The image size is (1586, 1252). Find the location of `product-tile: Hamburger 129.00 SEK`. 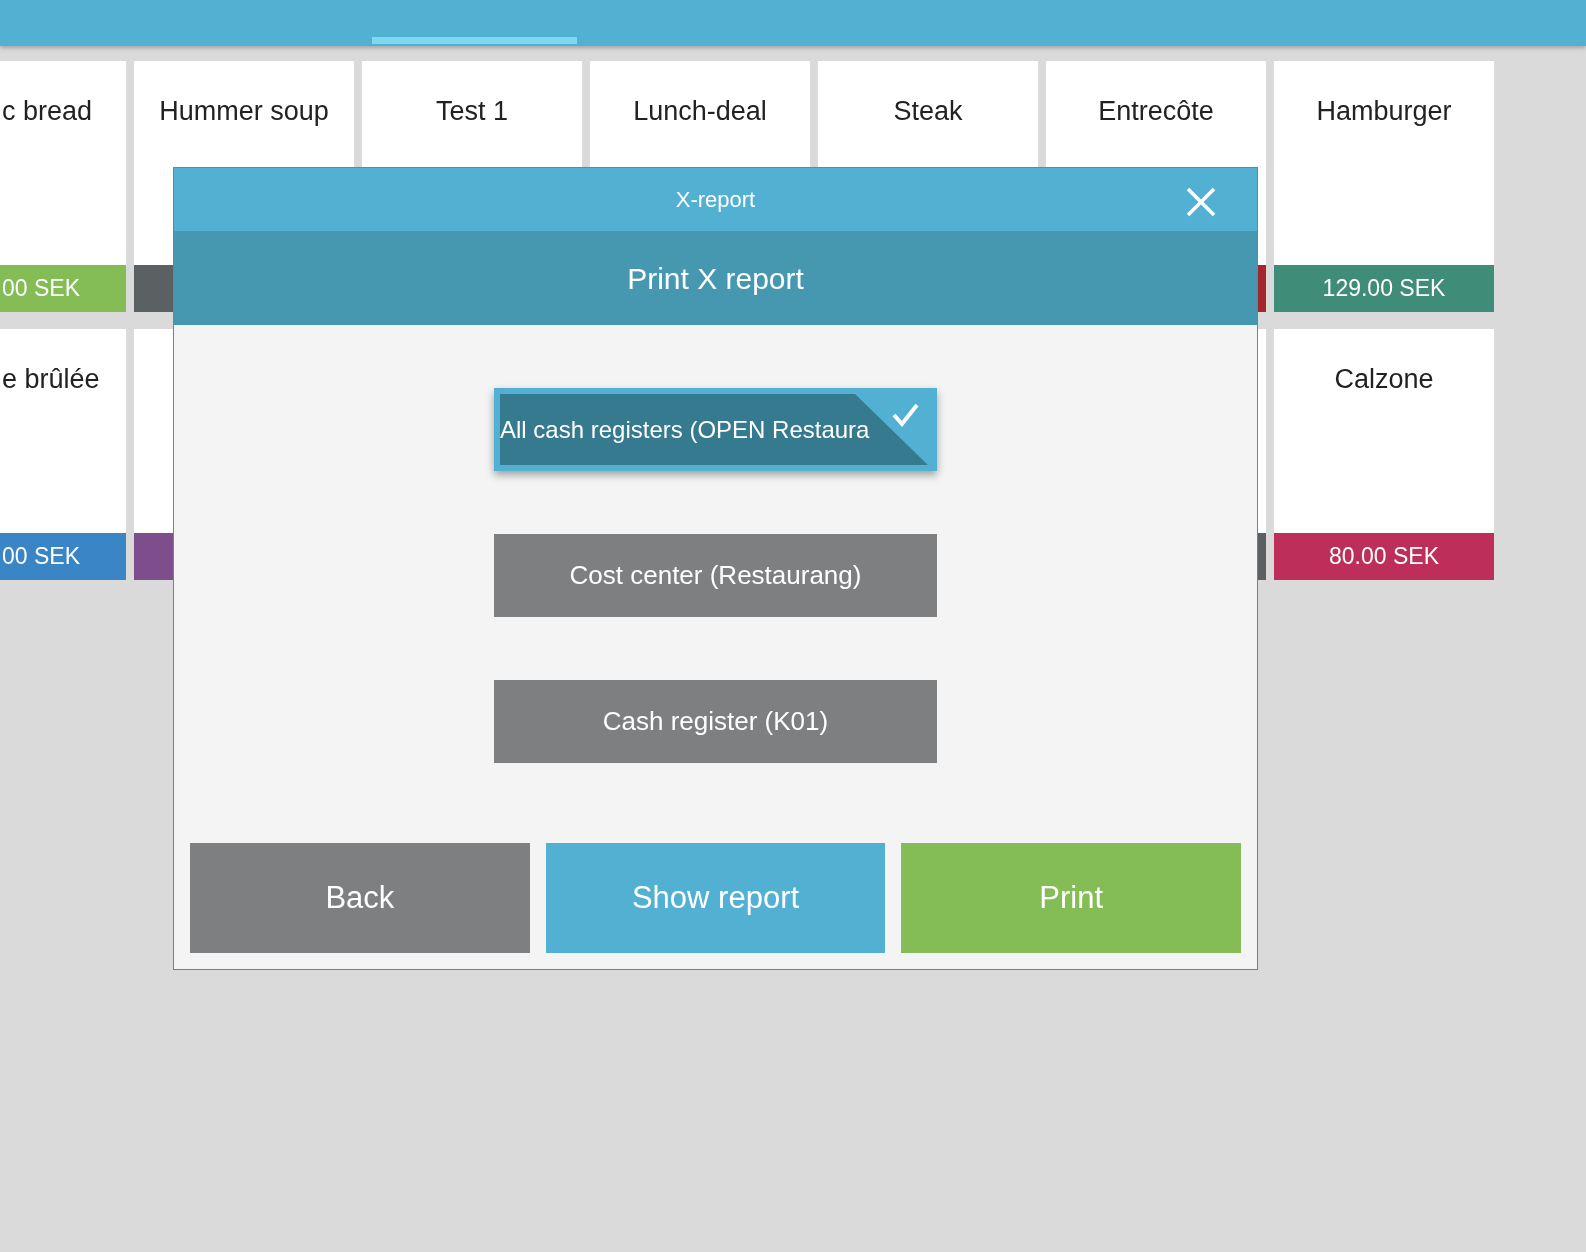

product-tile: Hamburger 129.00 SEK is located at coordinates (1384, 186).